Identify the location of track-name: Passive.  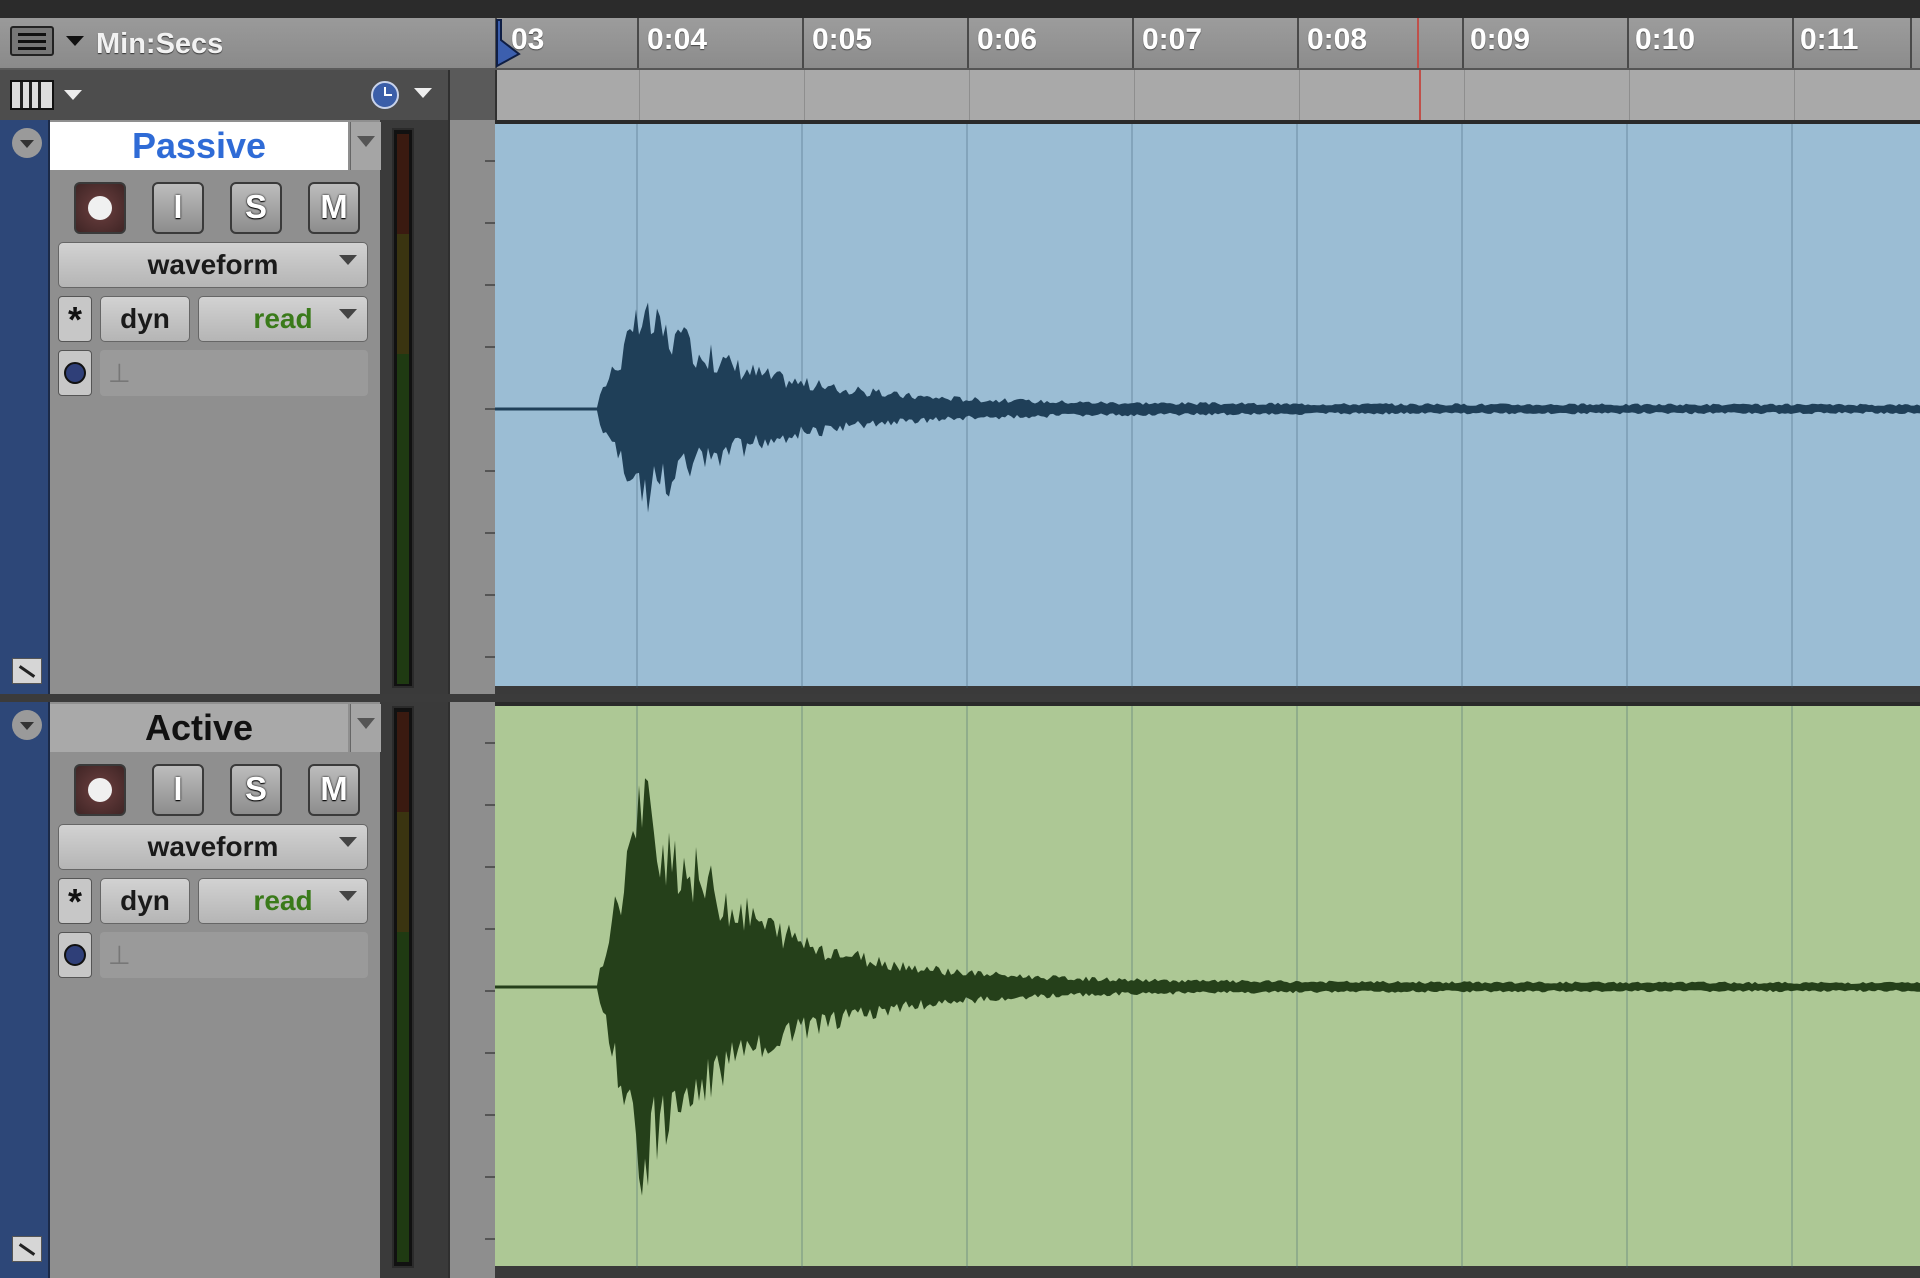
(199, 146).